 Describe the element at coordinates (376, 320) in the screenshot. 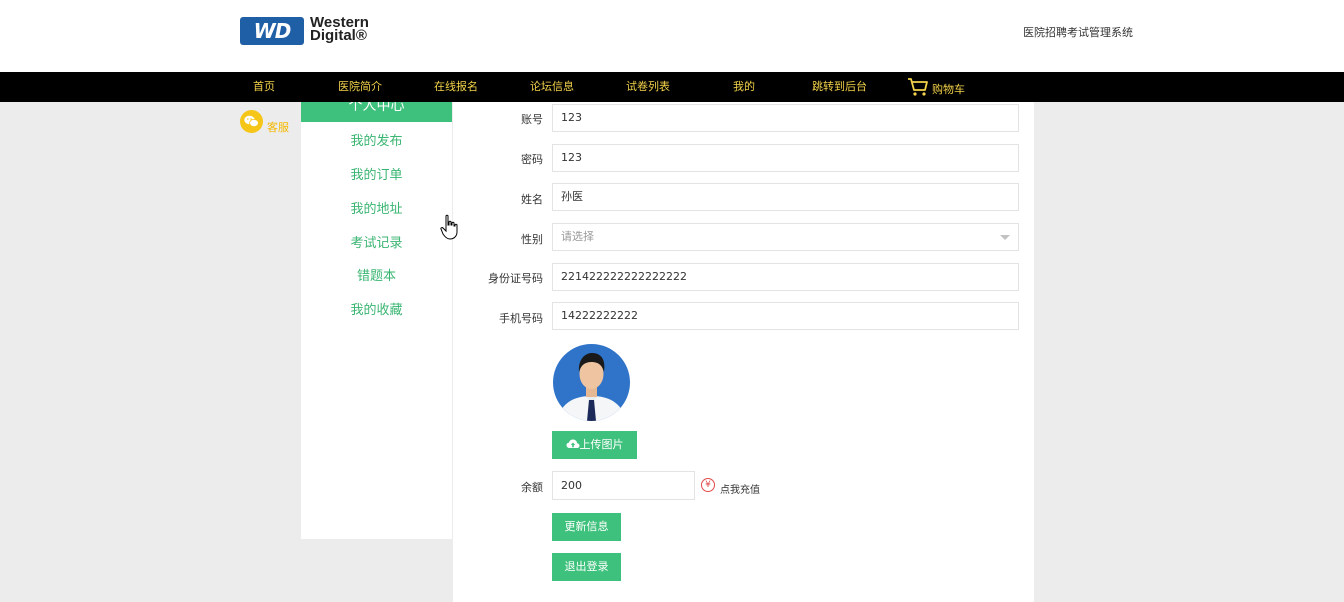

I see `user-sidebar: 个人中心 我的发布 我的订单 我的地址 考试记录 错题本 我的收藏` at that location.